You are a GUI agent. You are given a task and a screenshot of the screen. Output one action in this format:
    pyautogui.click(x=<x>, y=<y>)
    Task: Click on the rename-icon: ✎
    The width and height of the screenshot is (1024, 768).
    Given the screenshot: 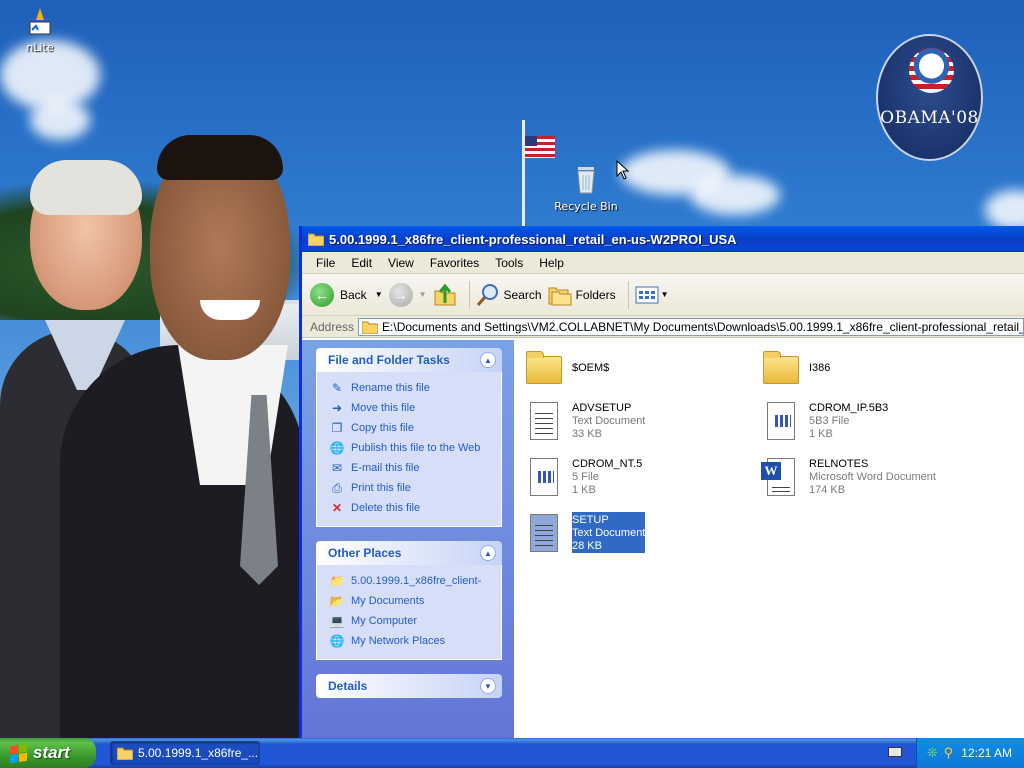 What is the action you would take?
    pyautogui.click(x=337, y=388)
    